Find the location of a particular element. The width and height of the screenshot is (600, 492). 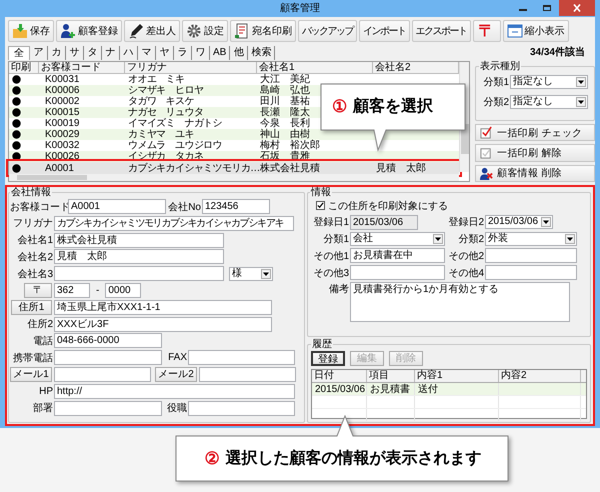

postal-button: 〒 is located at coordinates (38, 290).